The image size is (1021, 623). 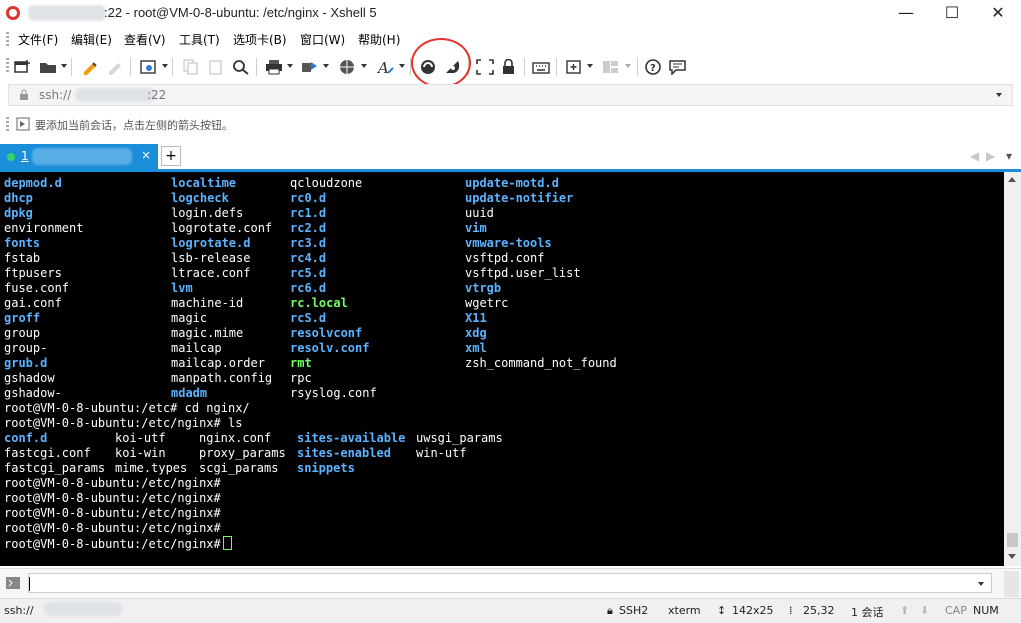 What do you see at coordinates (7, 65) in the screenshot?
I see `toolbar-grip-handle` at bounding box center [7, 65].